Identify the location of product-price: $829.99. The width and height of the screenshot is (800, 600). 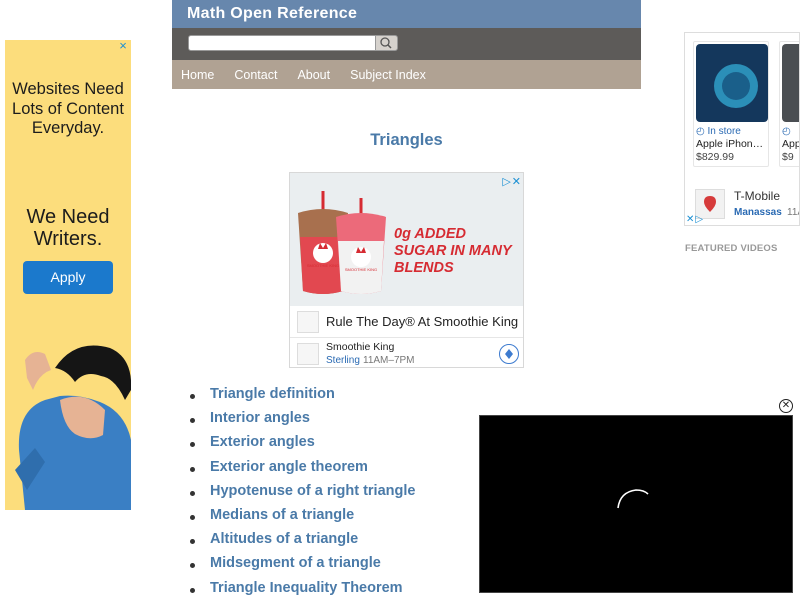
(715, 157).